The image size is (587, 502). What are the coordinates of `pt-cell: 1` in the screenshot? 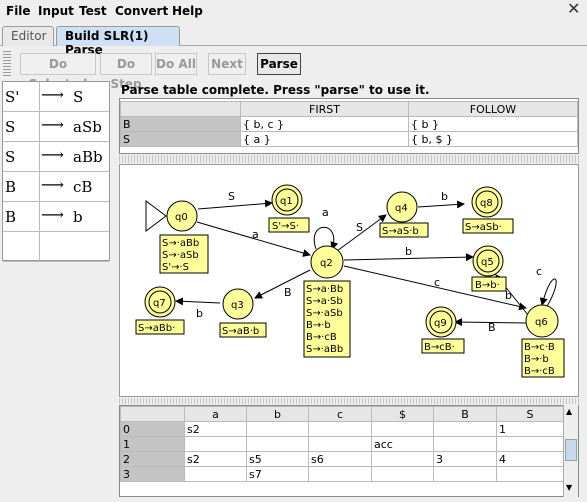 It's located at (530, 429).